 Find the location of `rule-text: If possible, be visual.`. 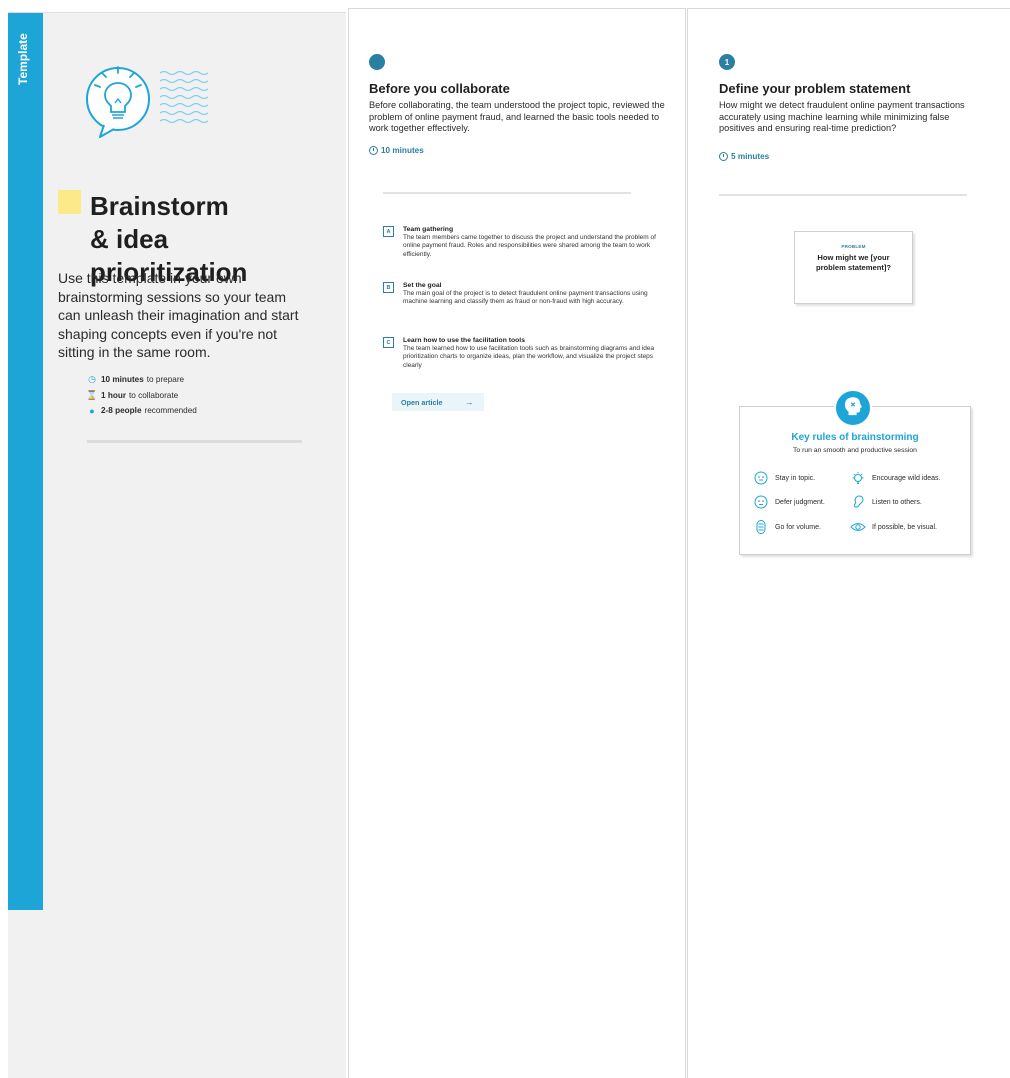

rule-text: If possible, be visual. is located at coordinates (904, 527).